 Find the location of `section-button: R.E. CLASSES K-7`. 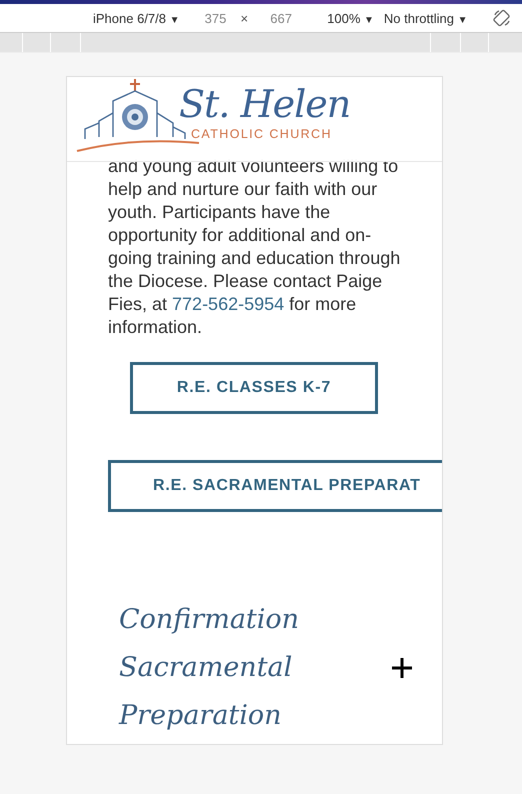

section-button: R.E. CLASSES K-7 is located at coordinates (254, 388).